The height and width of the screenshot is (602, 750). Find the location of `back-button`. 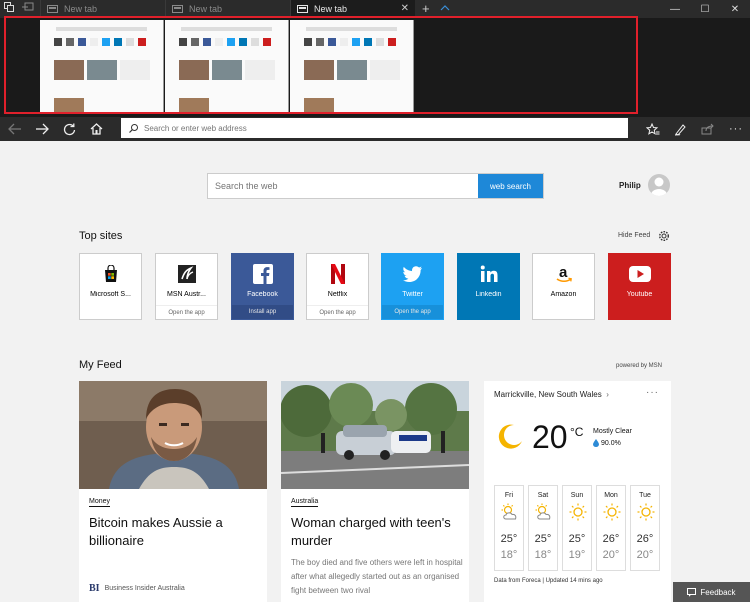

back-button is located at coordinates (15, 129).